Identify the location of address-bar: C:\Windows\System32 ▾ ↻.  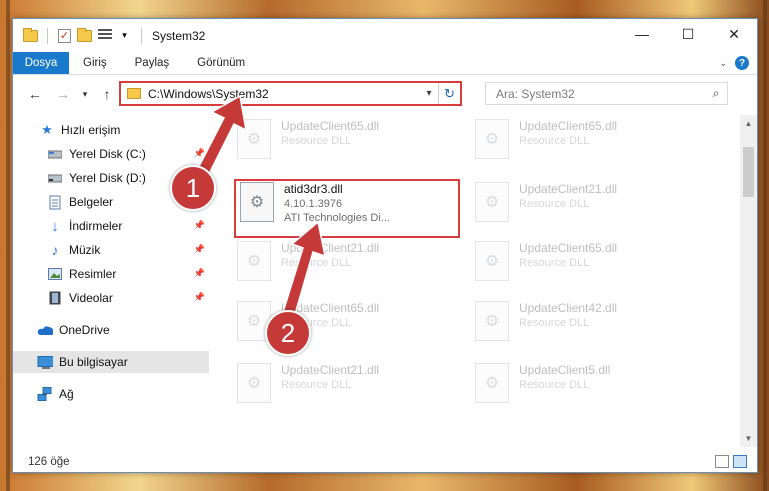
(290, 93).